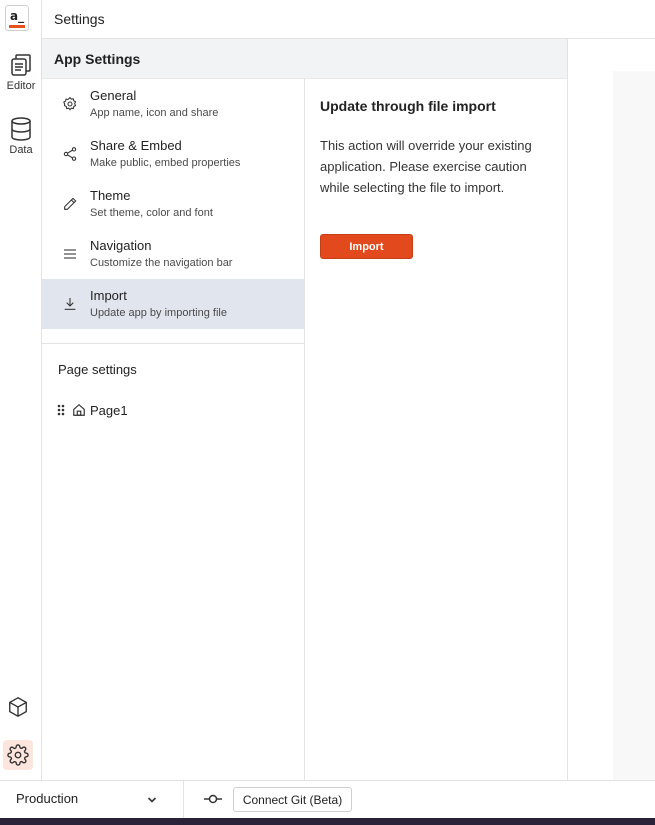 Image resolution: width=655 pixels, height=825 pixels. What do you see at coordinates (61, 410) in the screenshot?
I see `drag-handle-icon` at bounding box center [61, 410].